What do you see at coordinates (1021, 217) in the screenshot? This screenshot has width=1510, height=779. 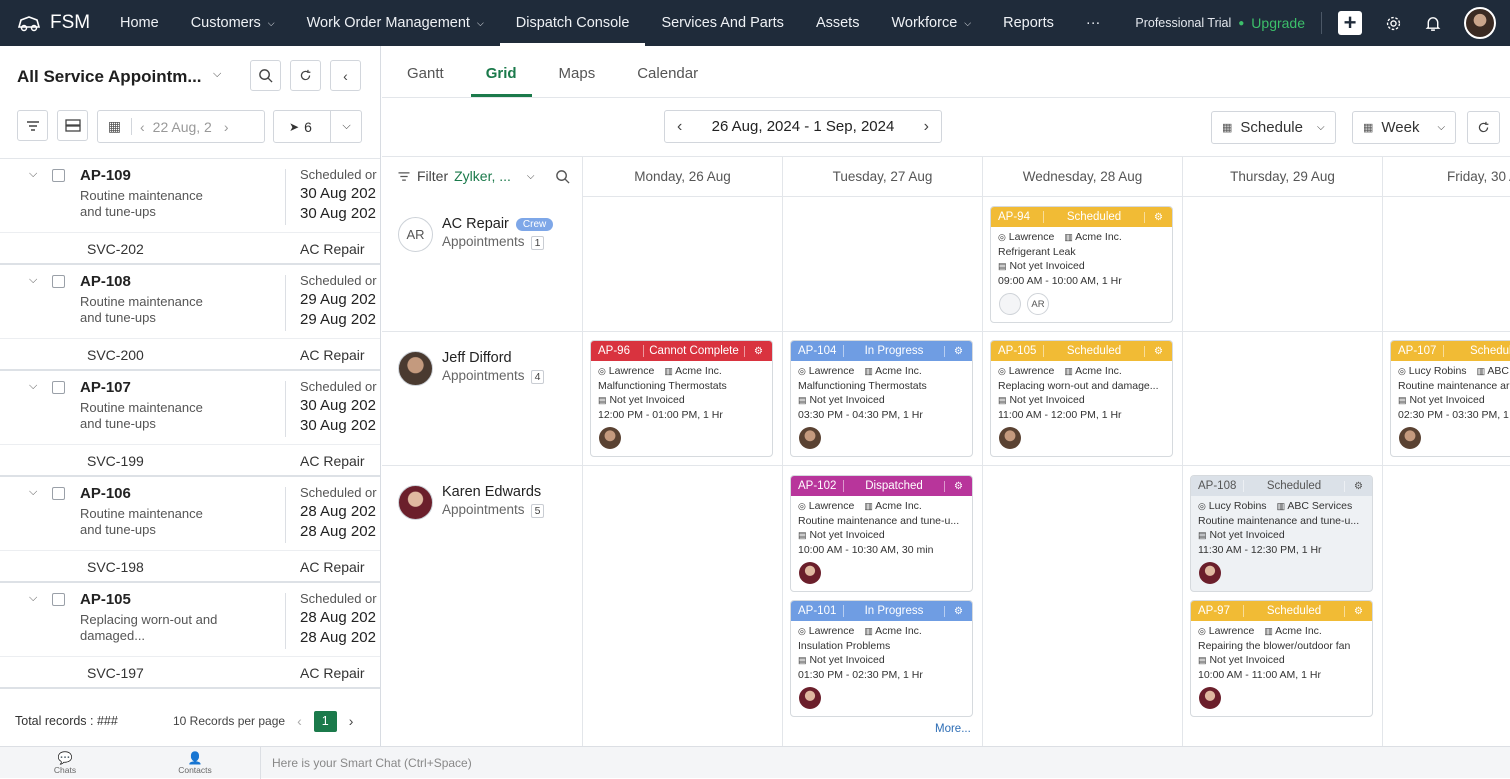 I see `card-id: AP-94` at bounding box center [1021, 217].